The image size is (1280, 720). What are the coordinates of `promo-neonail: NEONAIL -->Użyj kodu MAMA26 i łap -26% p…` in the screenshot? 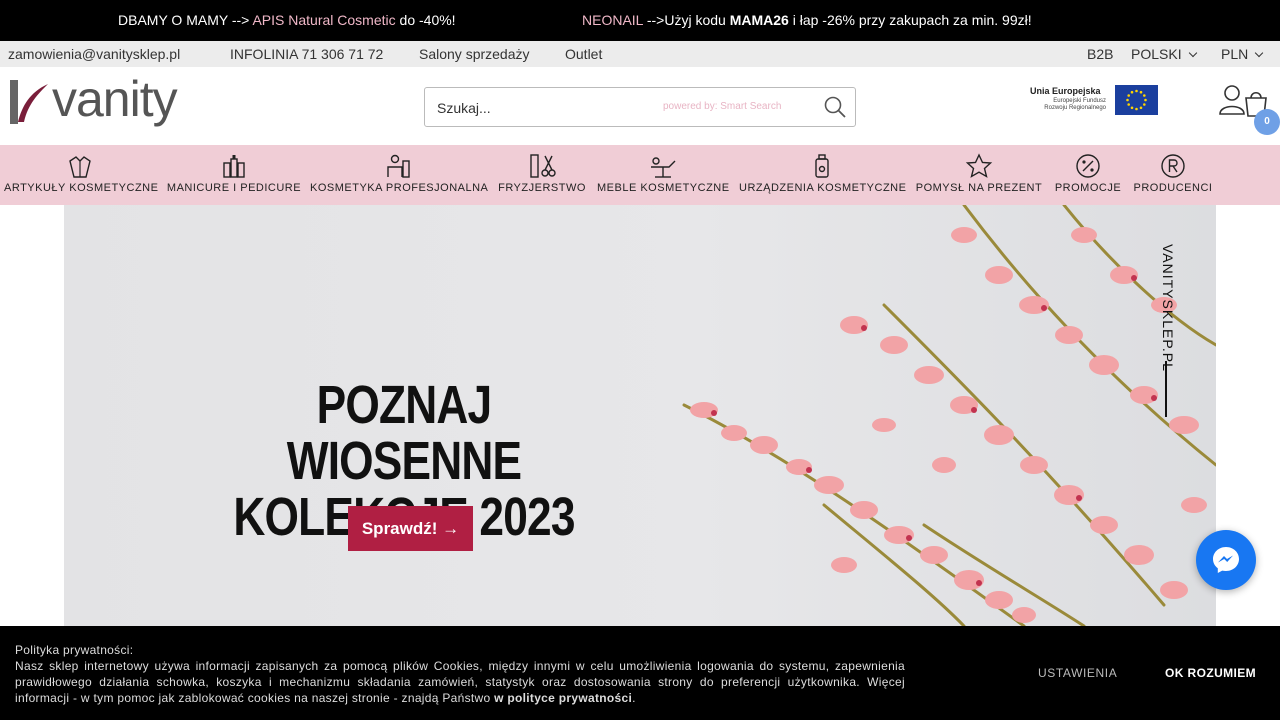 It's located at (807, 20).